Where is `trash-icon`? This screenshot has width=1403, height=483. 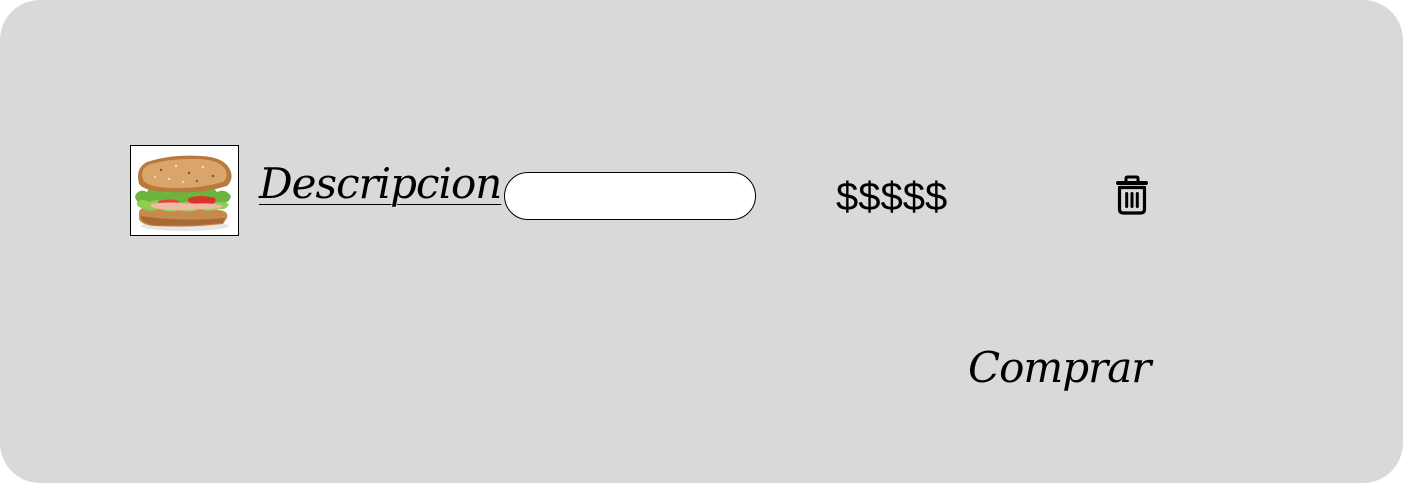 trash-icon is located at coordinates (1132, 195).